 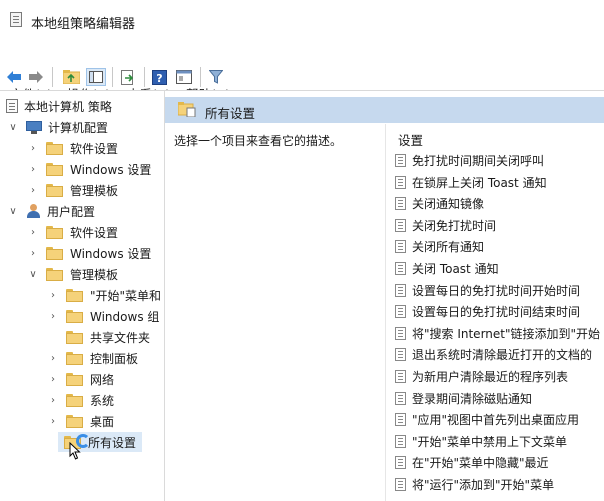 I want to click on show-tree-icon, so click(x=96, y=77).